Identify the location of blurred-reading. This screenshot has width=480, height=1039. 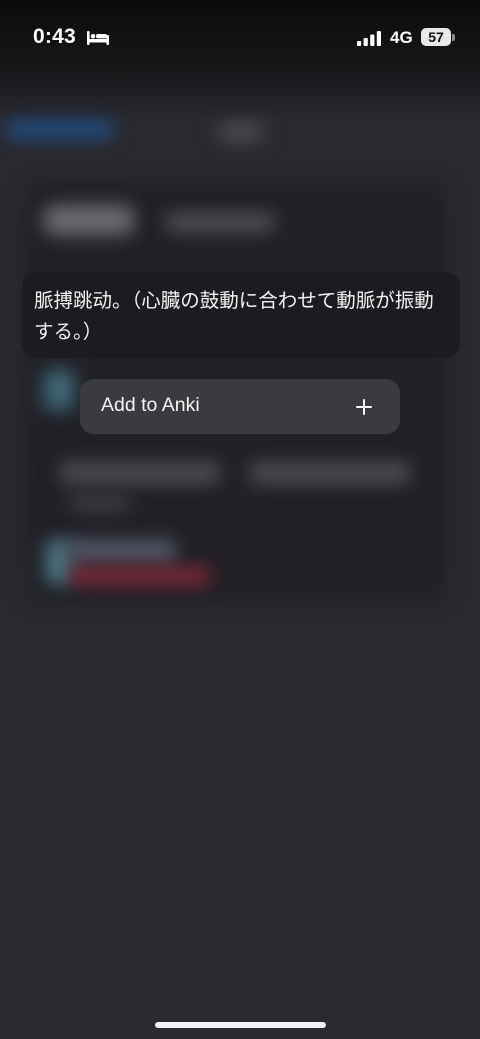
(220, 222).